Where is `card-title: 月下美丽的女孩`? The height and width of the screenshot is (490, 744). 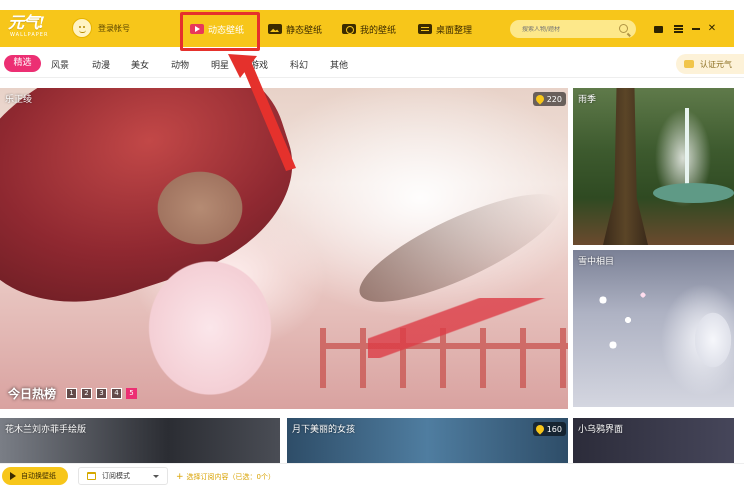
card-title: 月下美丽的女孩 is located at coordinates (324, 430).